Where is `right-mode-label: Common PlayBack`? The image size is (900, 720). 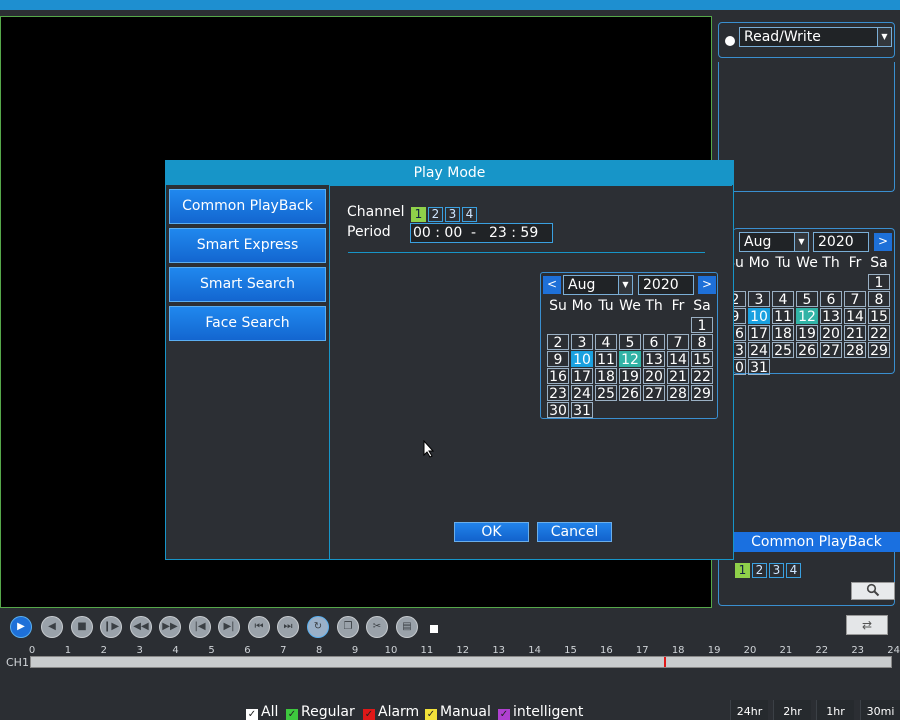
right-mode-label: Common PlayBack is located at coordinates (816, 542).